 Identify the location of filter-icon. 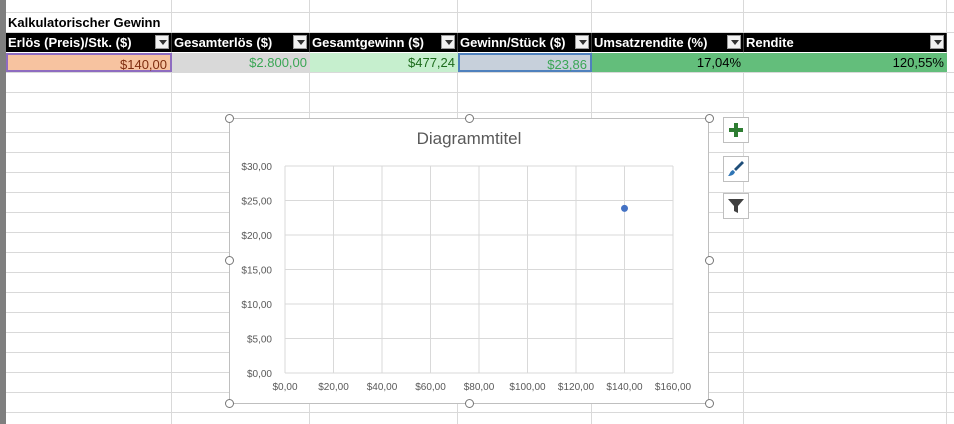
(736, 206).